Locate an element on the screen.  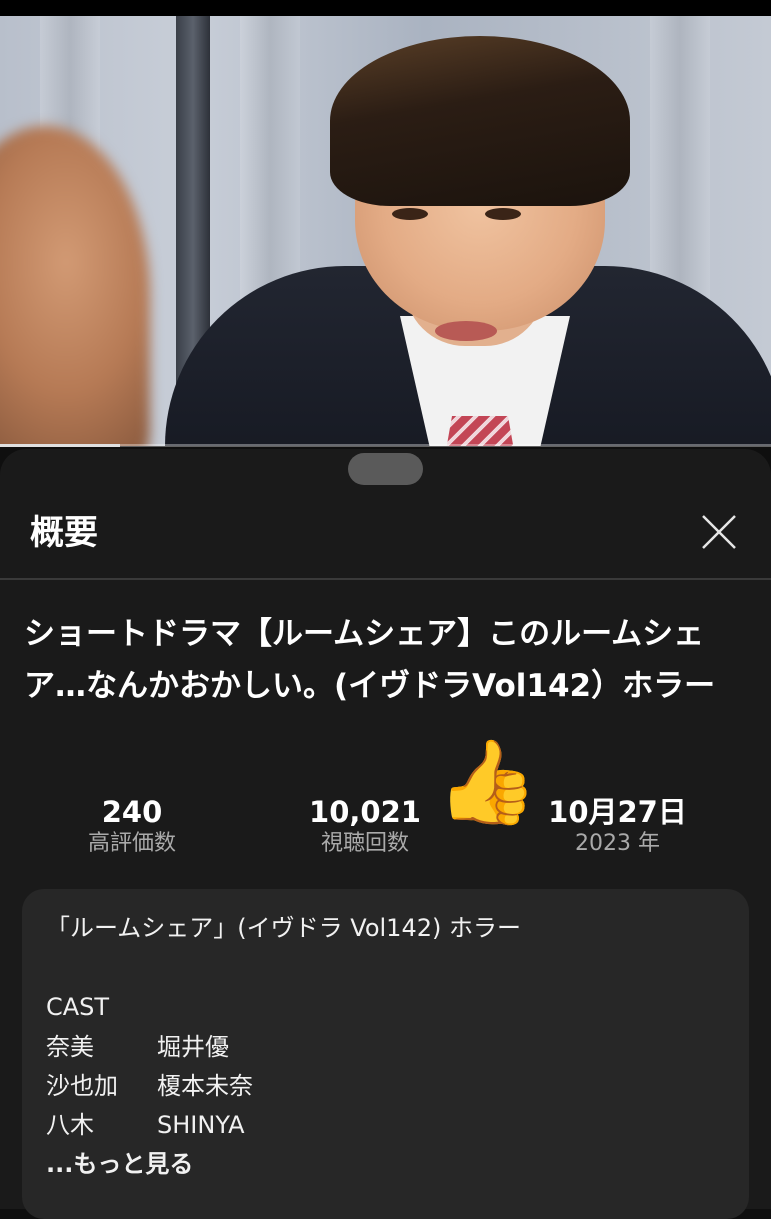
video-progress-bar is located at coordinates (385, 445).